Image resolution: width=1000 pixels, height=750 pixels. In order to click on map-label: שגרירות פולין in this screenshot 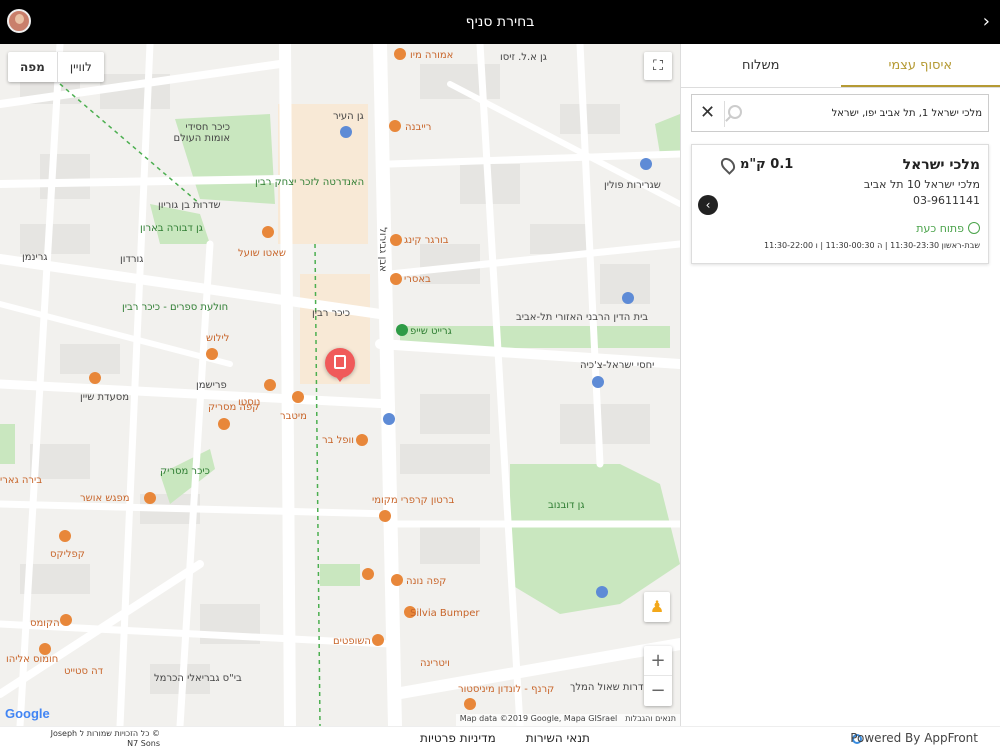, I will do `click(632, 185)`.